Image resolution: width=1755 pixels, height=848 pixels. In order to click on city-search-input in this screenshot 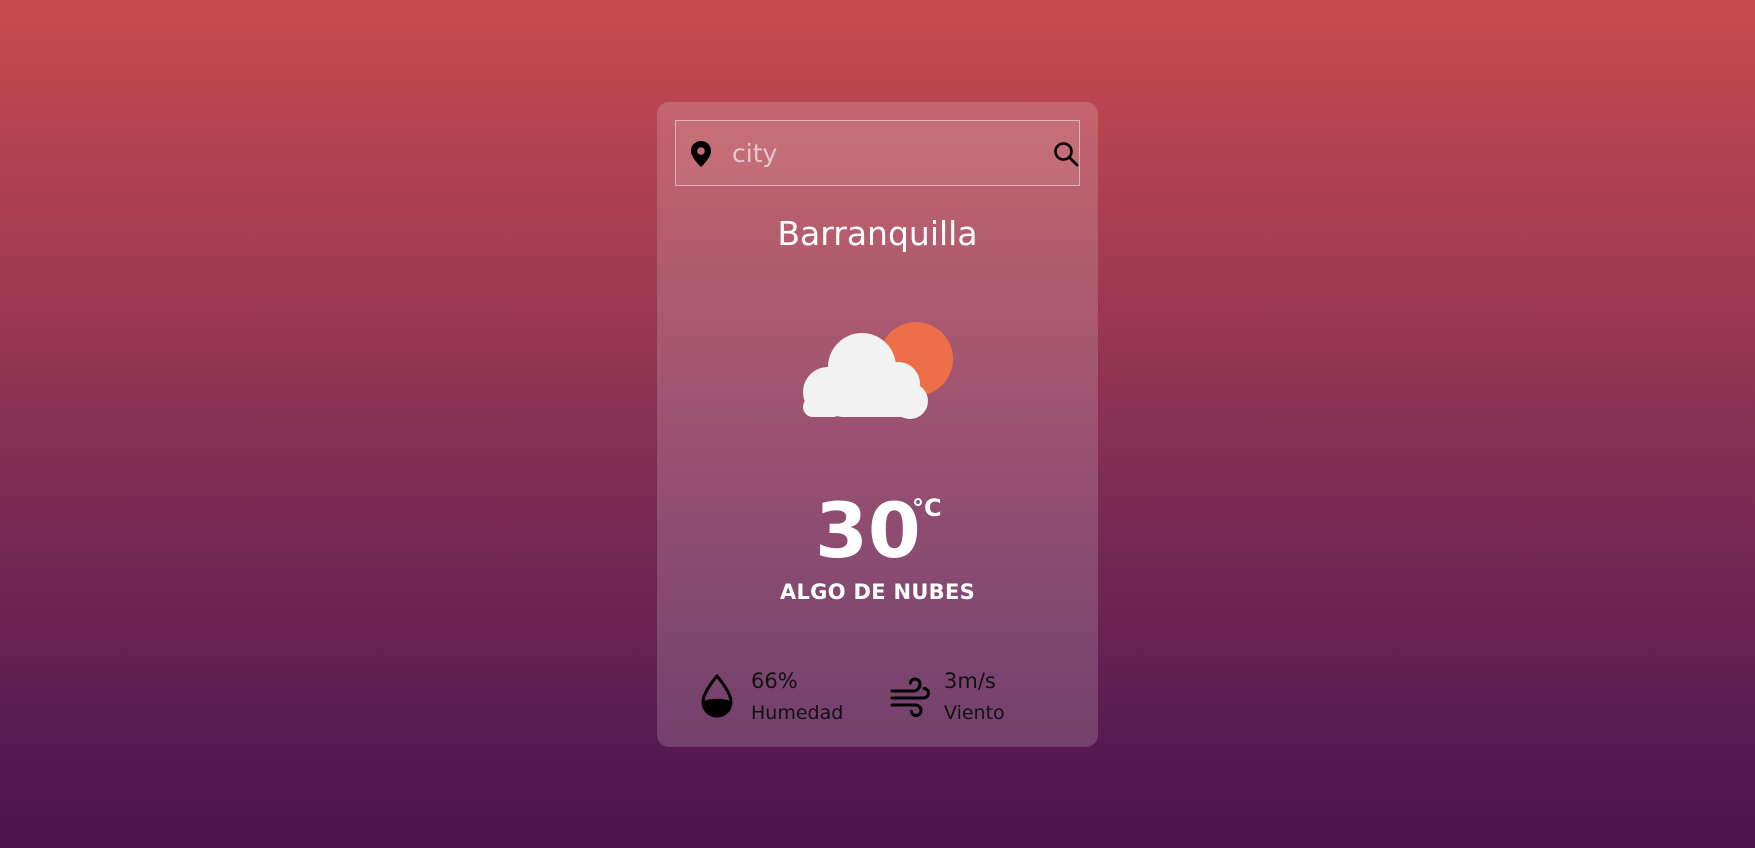, I will do `click(877, 153)`.